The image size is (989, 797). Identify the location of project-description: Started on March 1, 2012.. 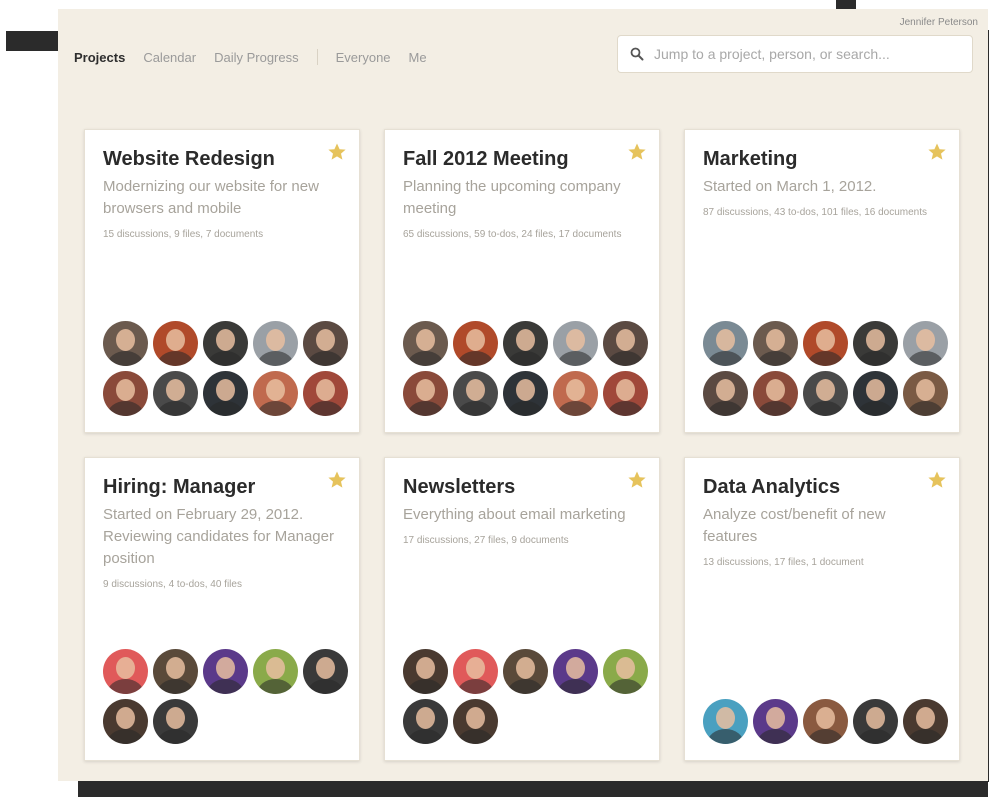
(790, 186).